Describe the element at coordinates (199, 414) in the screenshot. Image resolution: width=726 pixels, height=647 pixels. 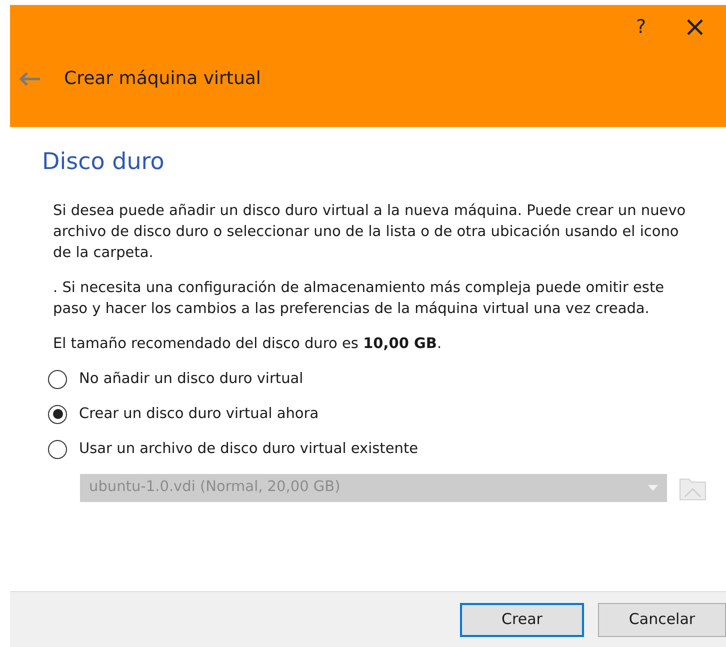
I see `radio-label: Crear un disco duro virtual ahora` at that location.